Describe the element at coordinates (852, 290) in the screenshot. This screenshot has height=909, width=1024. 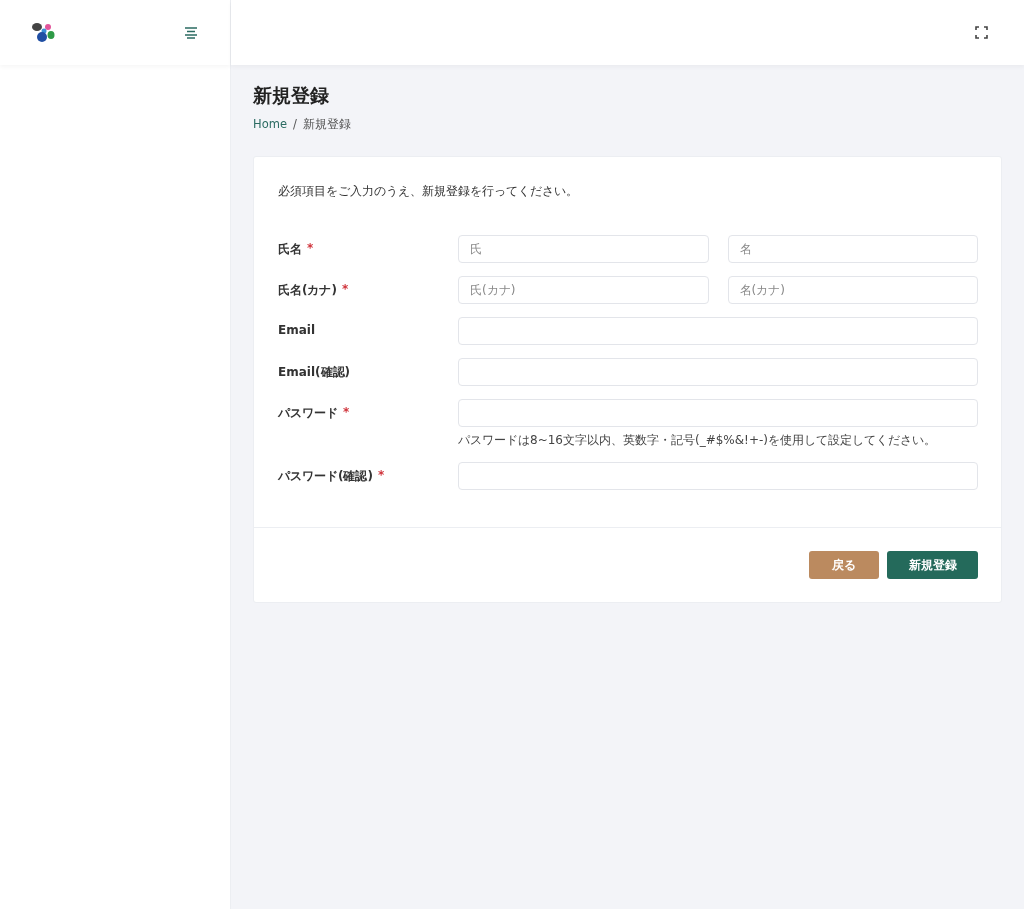
I see `input-field: 名(カナ)` at that location.